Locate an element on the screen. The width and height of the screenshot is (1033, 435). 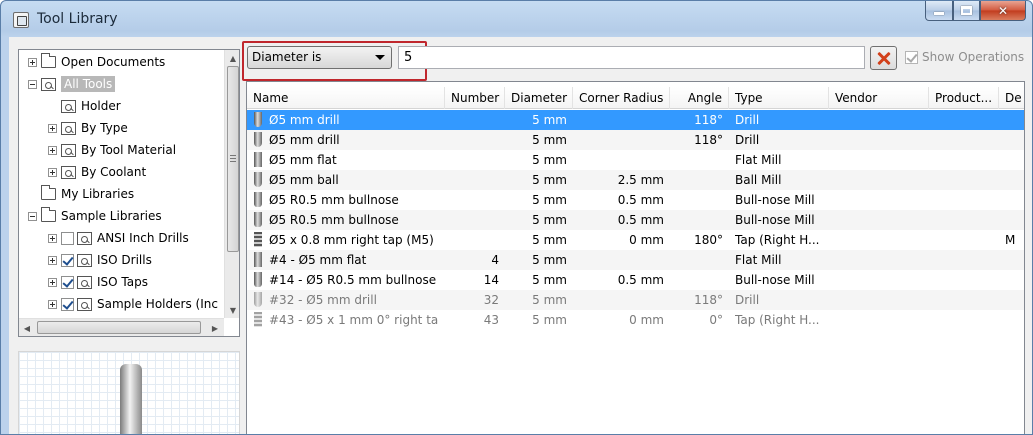
folder-icon is located at coordinates (48, 214).